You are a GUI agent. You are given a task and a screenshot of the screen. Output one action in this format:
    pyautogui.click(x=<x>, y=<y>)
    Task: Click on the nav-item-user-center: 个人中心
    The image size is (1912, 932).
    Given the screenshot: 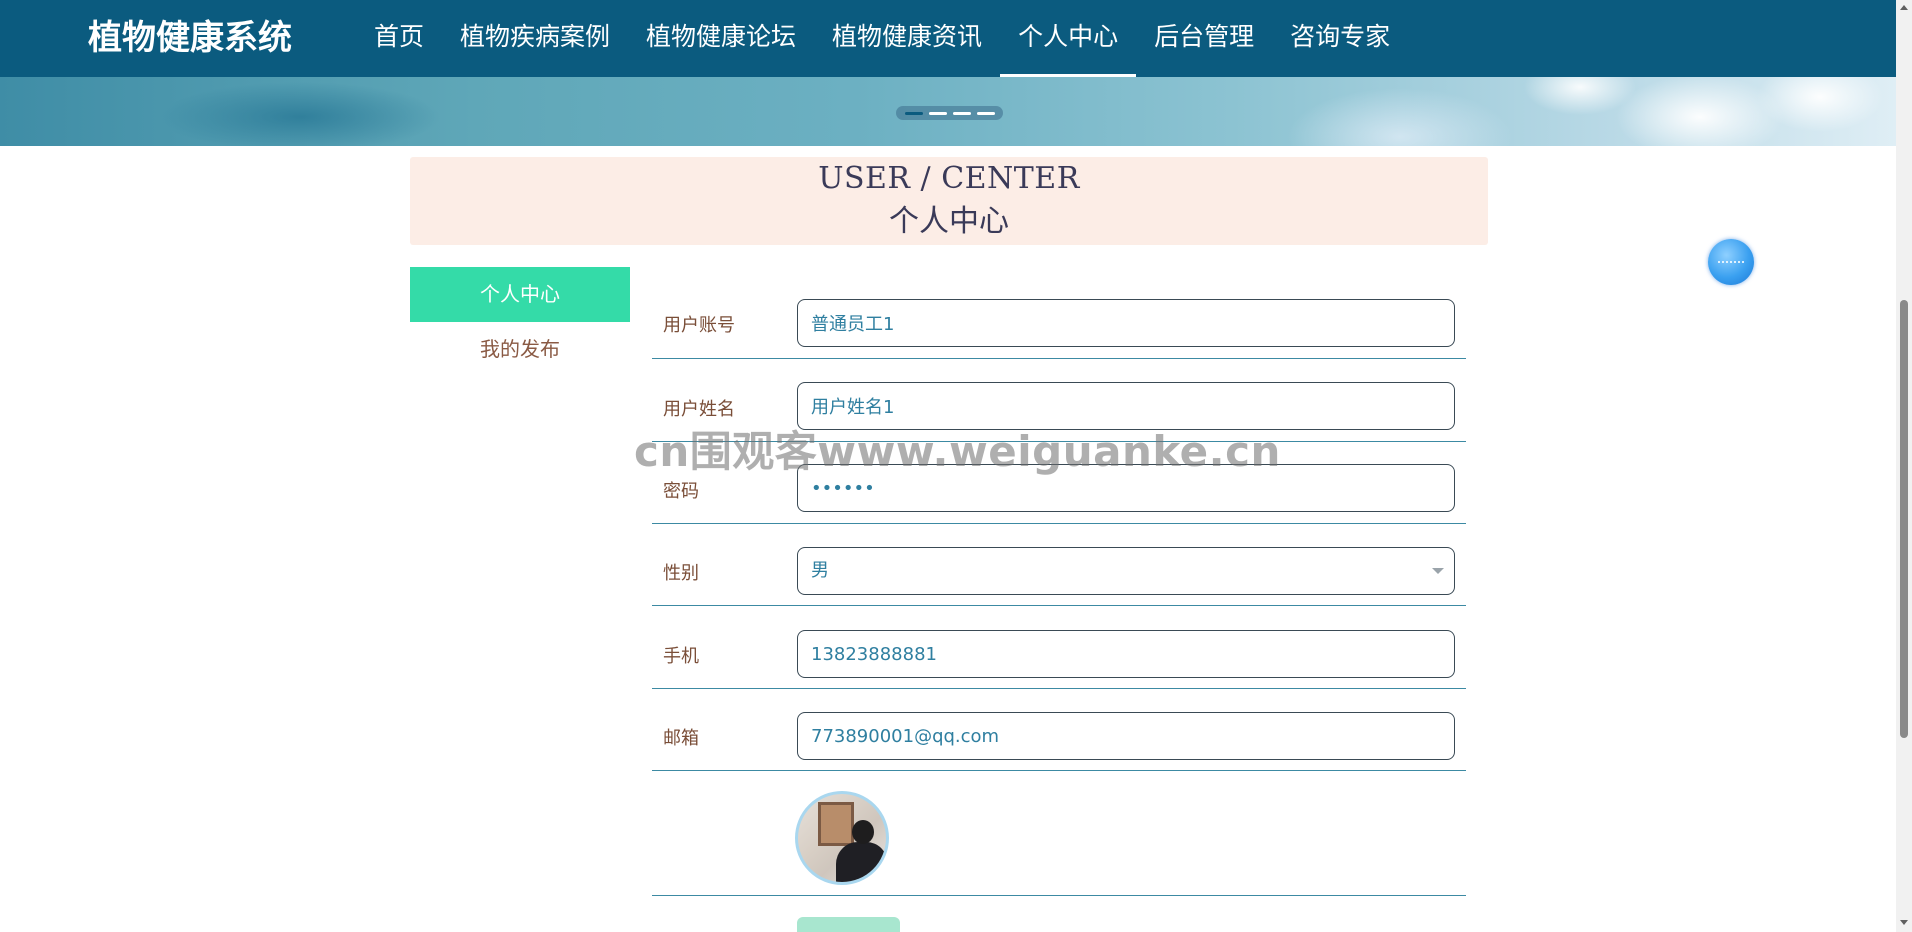 What is the action you would take?
    pyautogui.click(x=1068, y=38)
    